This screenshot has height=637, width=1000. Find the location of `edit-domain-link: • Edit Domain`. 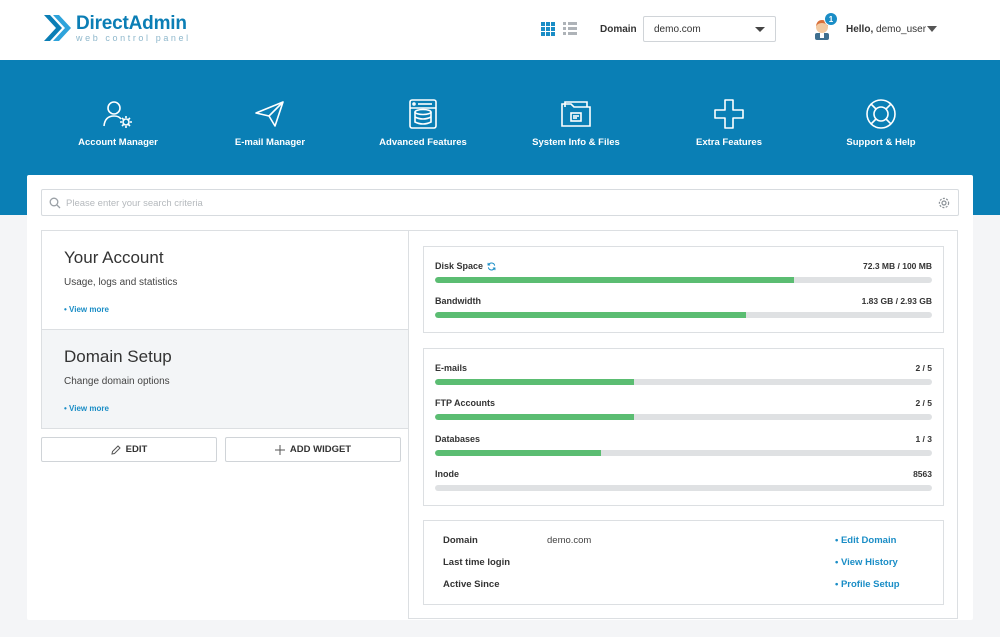

edit-domain-link: • Edit Domain is located at coordinates (865, 540).